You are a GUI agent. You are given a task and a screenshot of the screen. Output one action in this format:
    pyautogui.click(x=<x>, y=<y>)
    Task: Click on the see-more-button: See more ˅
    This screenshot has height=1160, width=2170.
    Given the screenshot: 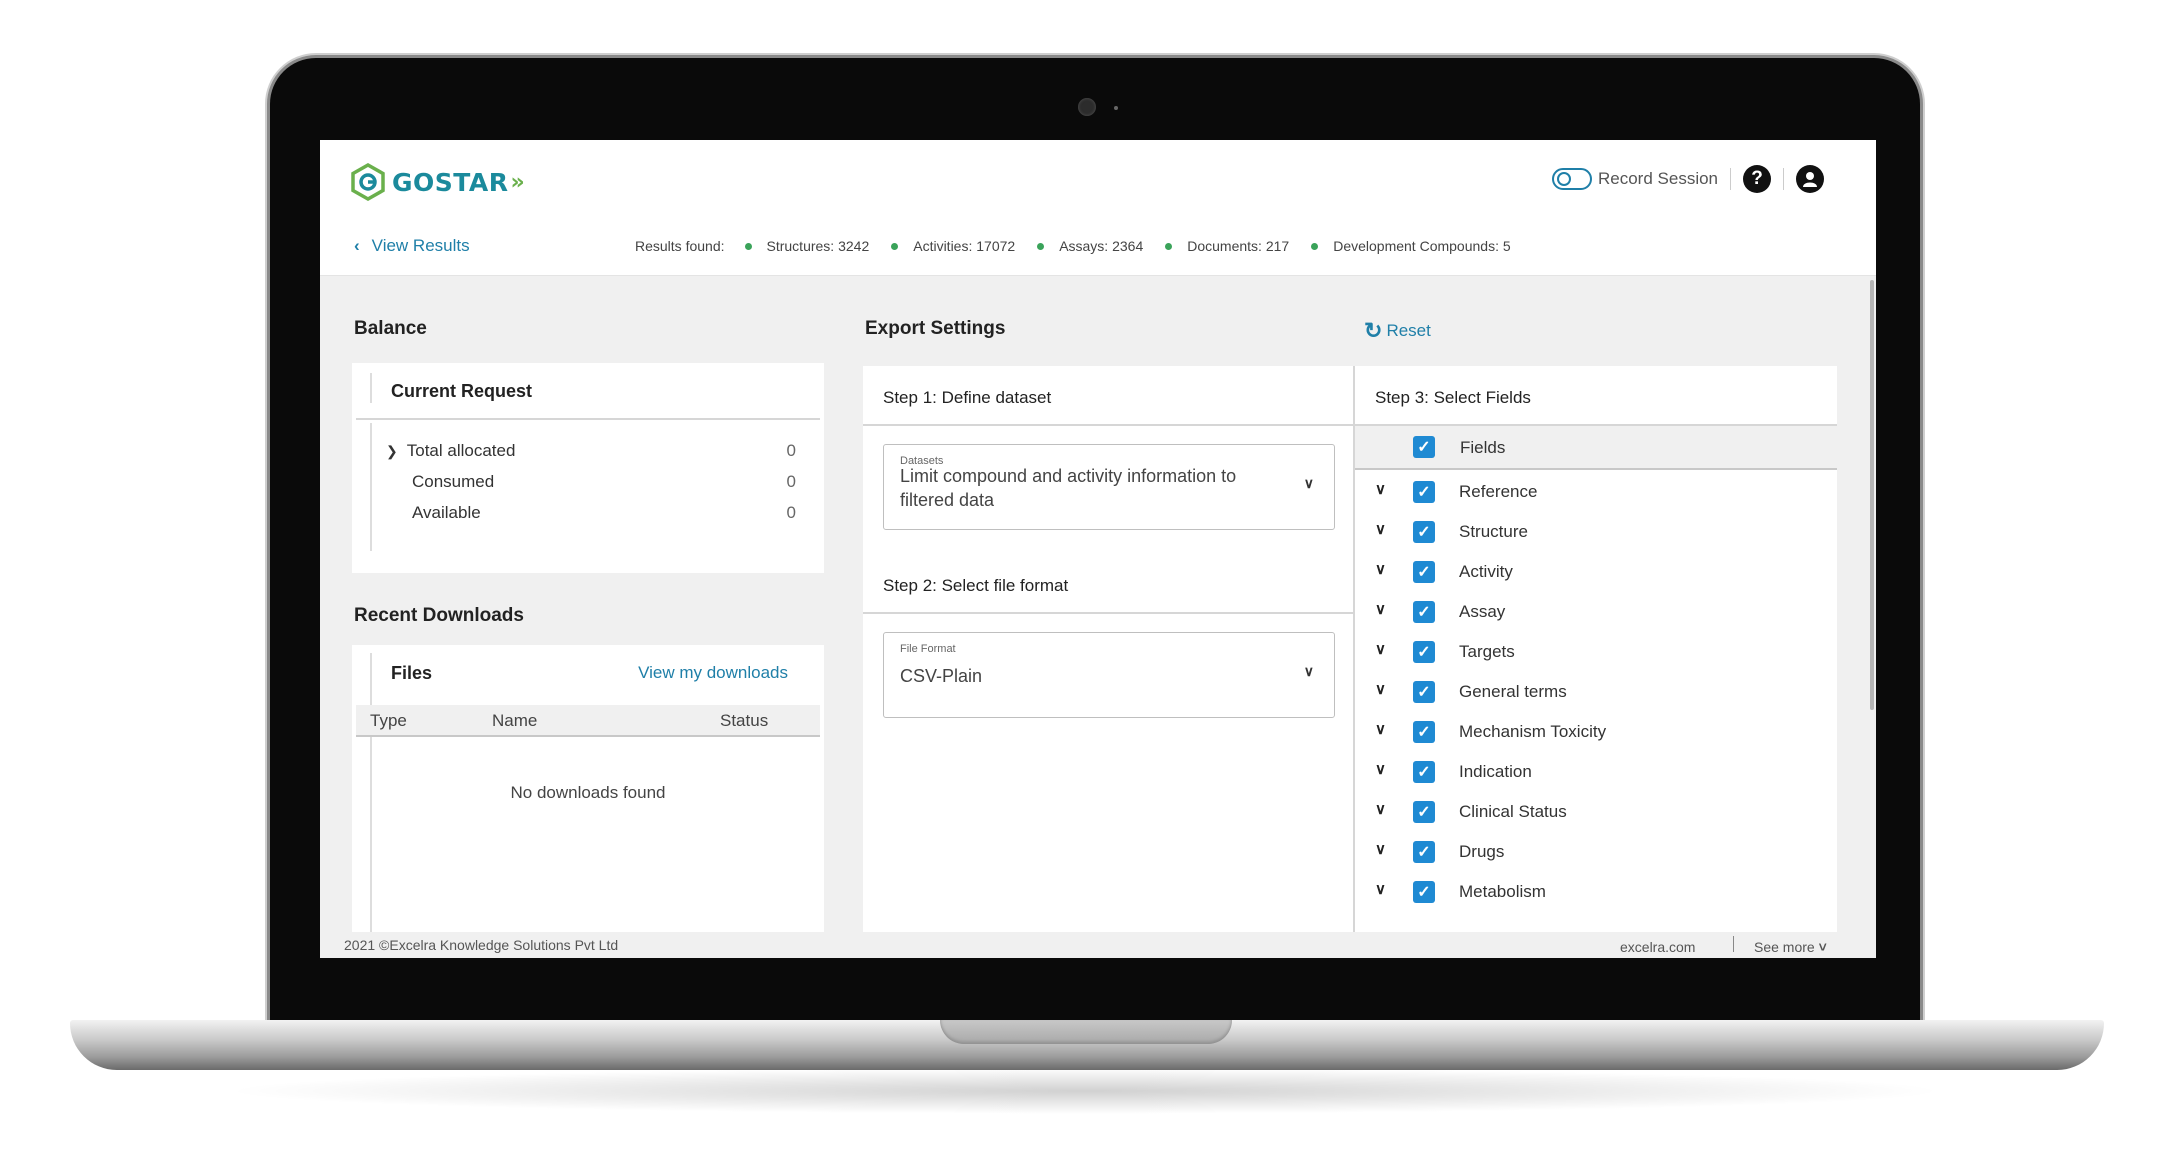 What is the action you would take?
    pyautogui.click(x=1790, y=947)
    